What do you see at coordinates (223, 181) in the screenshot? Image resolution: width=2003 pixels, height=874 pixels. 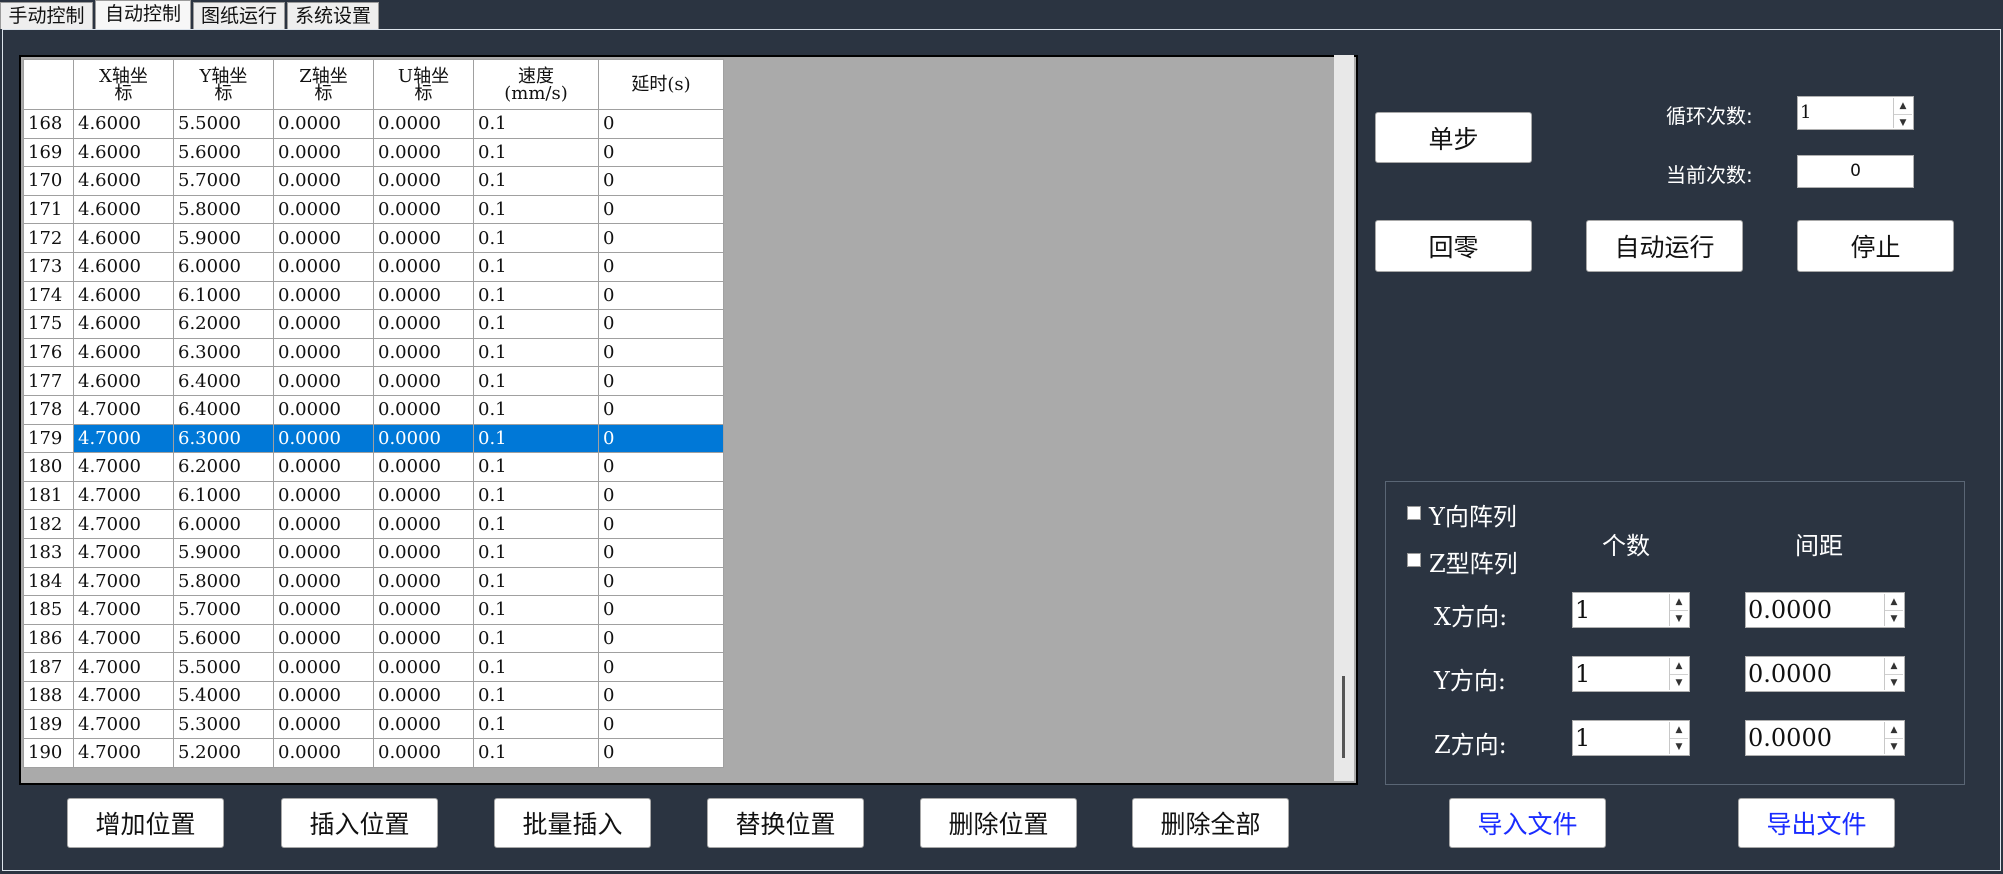 I see `y-coordinate-cell: 5.7000` at bounding box center [223, 181].